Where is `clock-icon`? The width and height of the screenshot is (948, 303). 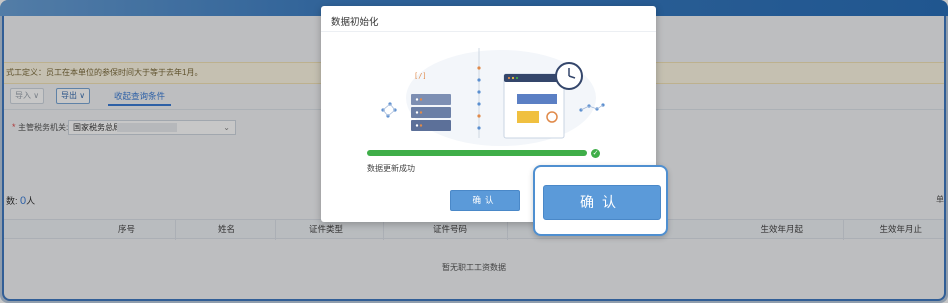
clock-icon is located at coordinates (569, 76).